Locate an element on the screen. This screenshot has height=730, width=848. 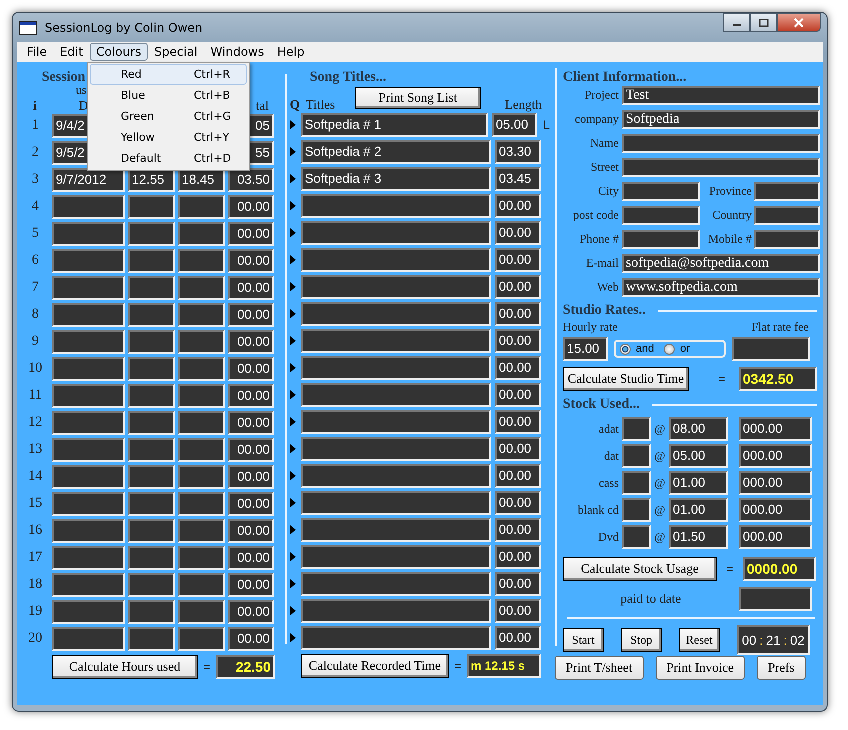
print-button: Print T/sheet is located at coordinates (599, 668).